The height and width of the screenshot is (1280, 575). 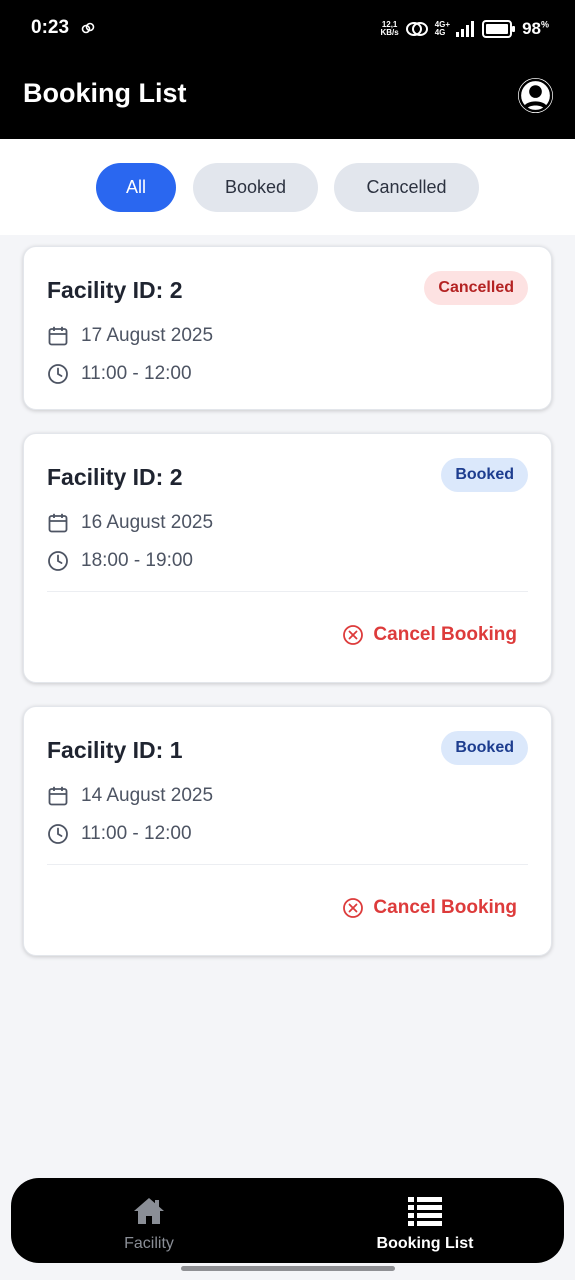 What do you see at coordinates (499, 29) in the screenshot?
I see `battery-icon` at bounding box center [499, 29].